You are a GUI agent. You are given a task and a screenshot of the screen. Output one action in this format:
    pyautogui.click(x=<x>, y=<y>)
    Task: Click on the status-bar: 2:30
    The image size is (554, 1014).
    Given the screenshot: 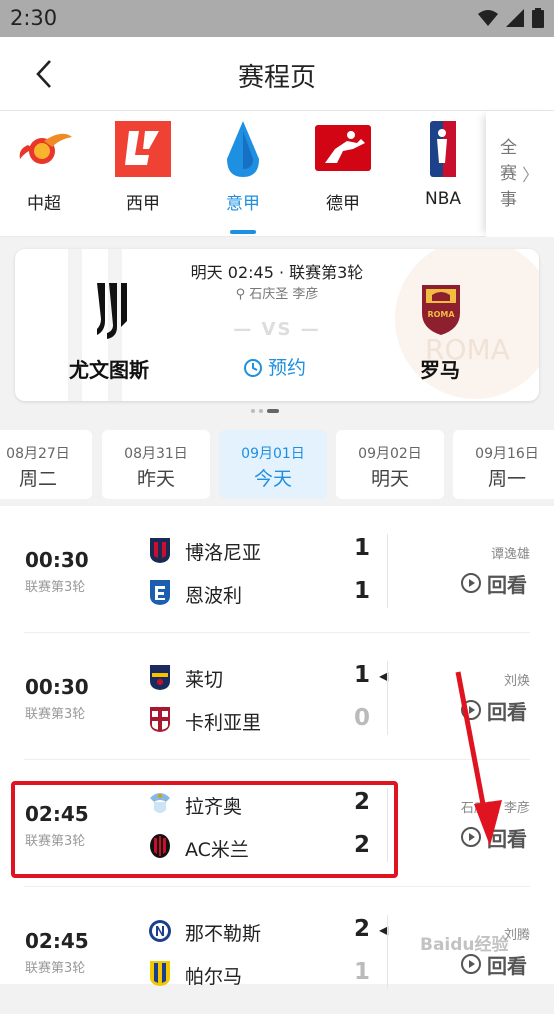 What is the action you would take?
    pyautogui.click(x=277, y=18)
    